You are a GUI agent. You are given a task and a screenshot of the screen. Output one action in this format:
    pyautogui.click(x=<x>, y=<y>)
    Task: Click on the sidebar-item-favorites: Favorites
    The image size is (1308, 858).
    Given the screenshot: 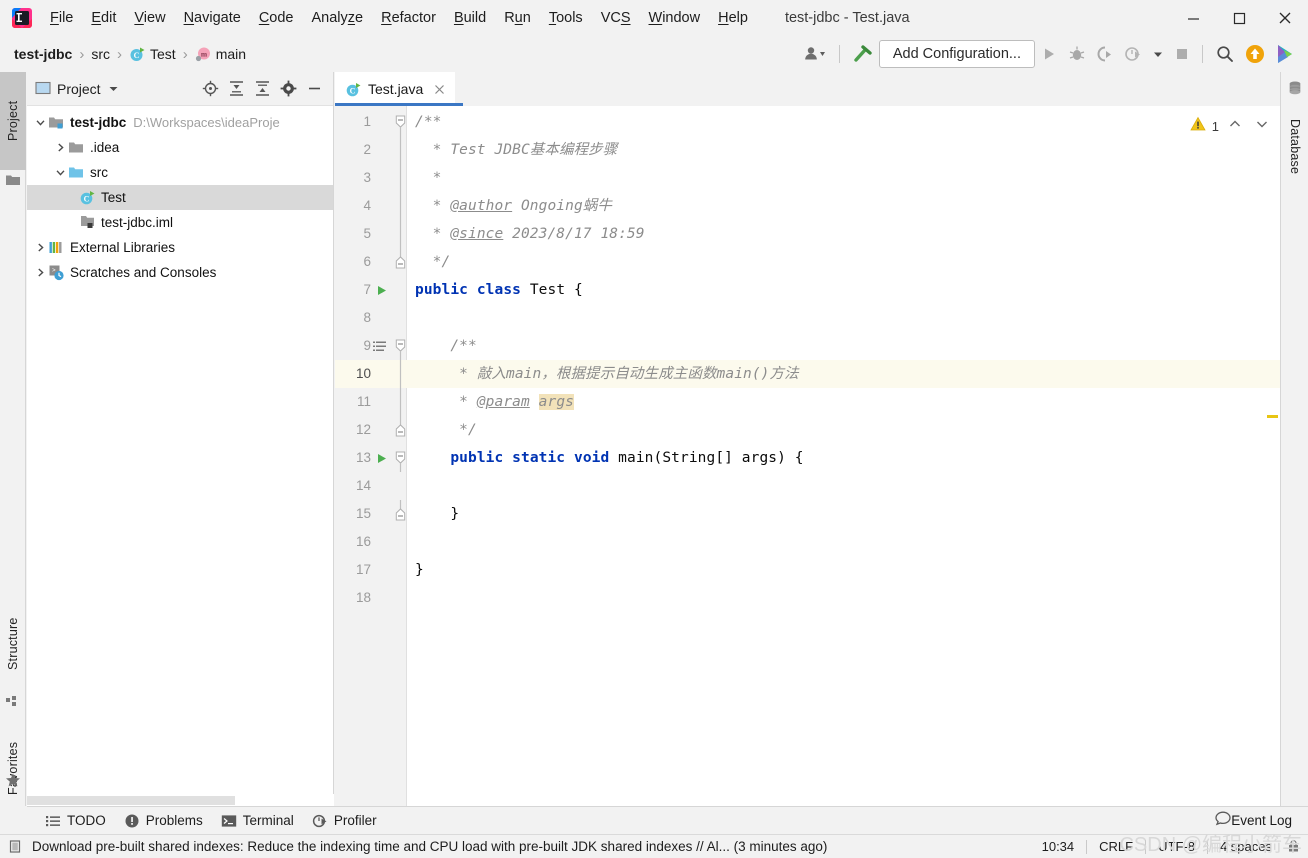 What is the action you would take?
    pyautogui.click(x=13, y=768)
    